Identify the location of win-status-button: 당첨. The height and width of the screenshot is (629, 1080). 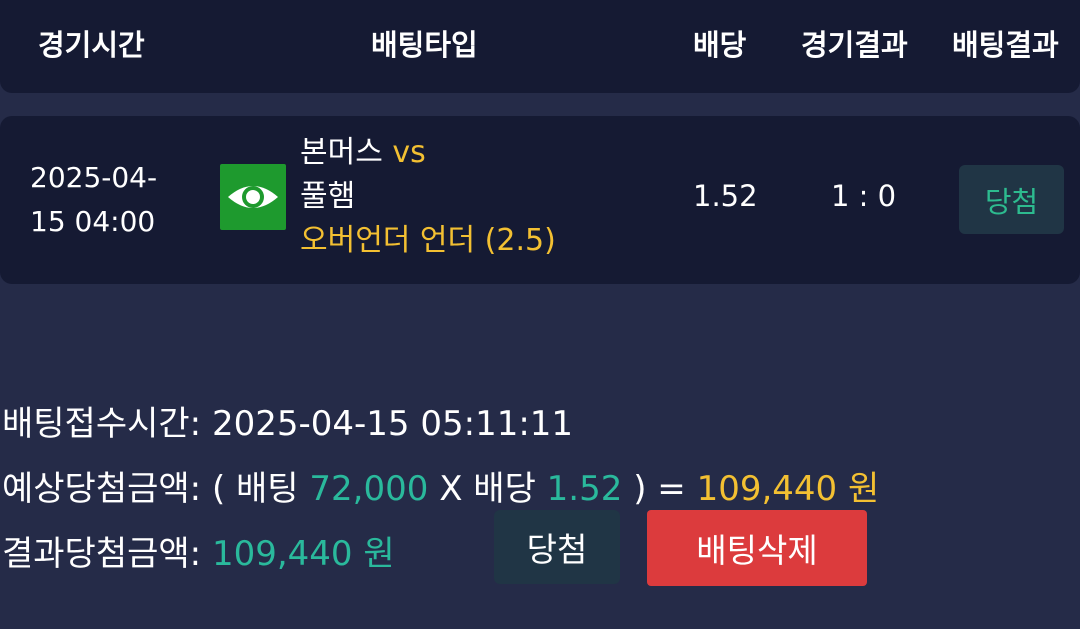
(557, 547).